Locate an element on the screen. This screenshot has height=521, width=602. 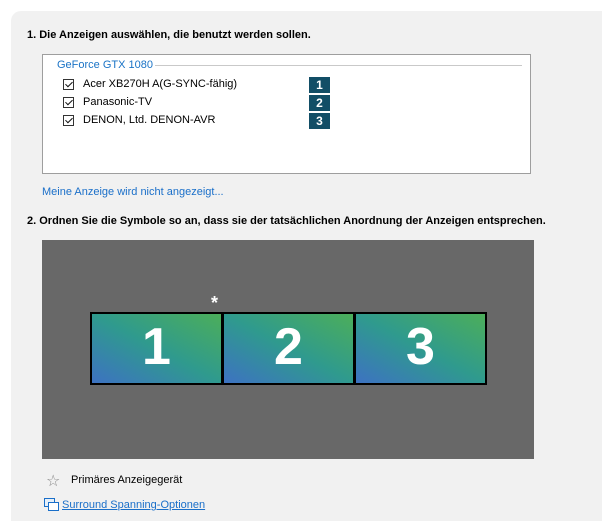
display-number-badge-2: 2 is located at coordinates (319, 103).